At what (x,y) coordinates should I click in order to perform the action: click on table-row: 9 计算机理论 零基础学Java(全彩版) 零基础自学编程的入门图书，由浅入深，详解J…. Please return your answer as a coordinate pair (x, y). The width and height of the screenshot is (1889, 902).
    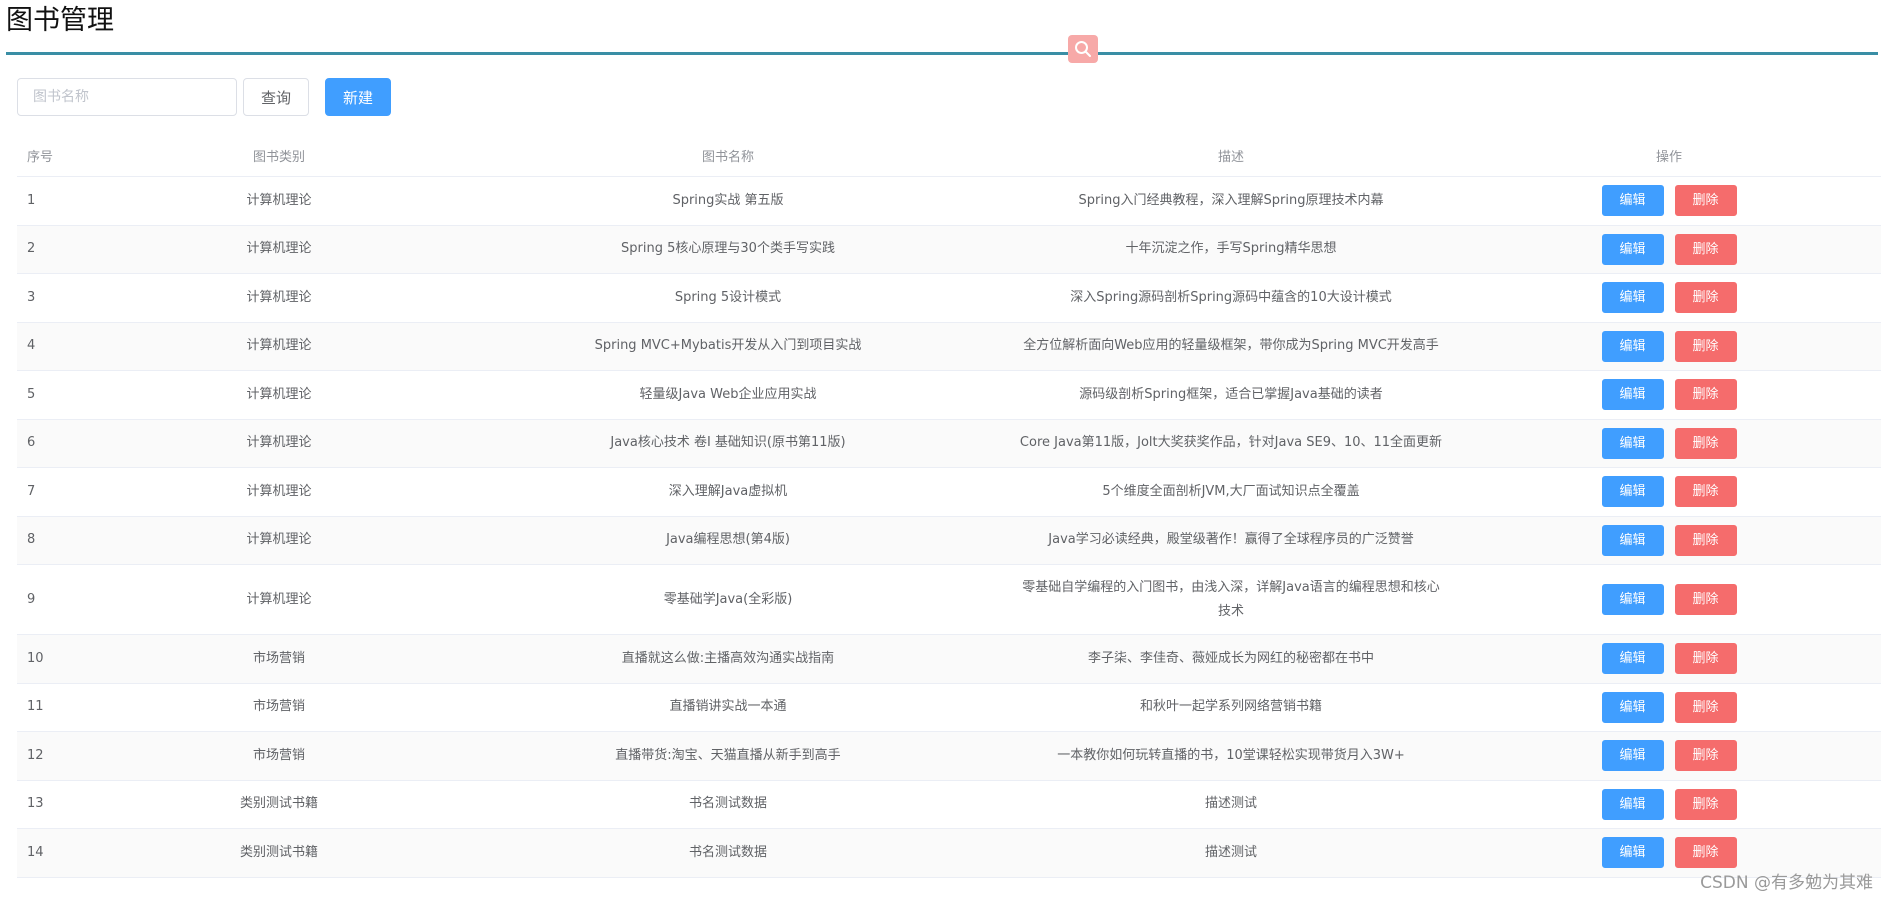
    Looking at the image, I should click on (949, 599).